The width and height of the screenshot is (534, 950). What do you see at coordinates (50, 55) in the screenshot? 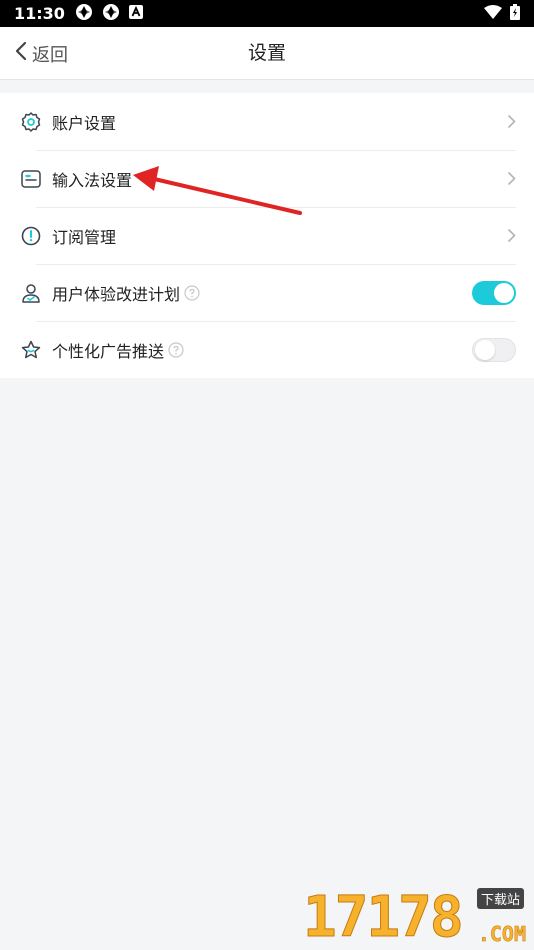
I see `back-label: 返回` at bounding box center [50, 55].